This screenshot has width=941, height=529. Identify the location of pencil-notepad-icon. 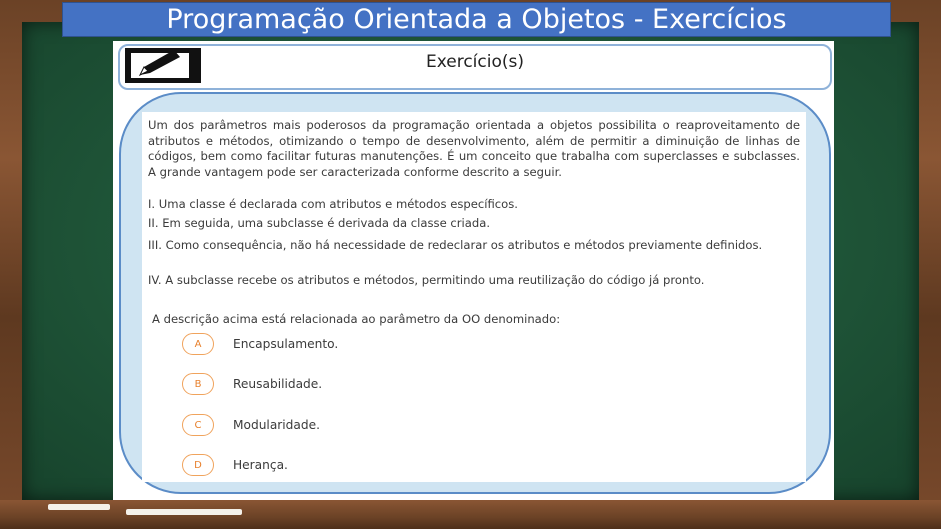
(163, 65).